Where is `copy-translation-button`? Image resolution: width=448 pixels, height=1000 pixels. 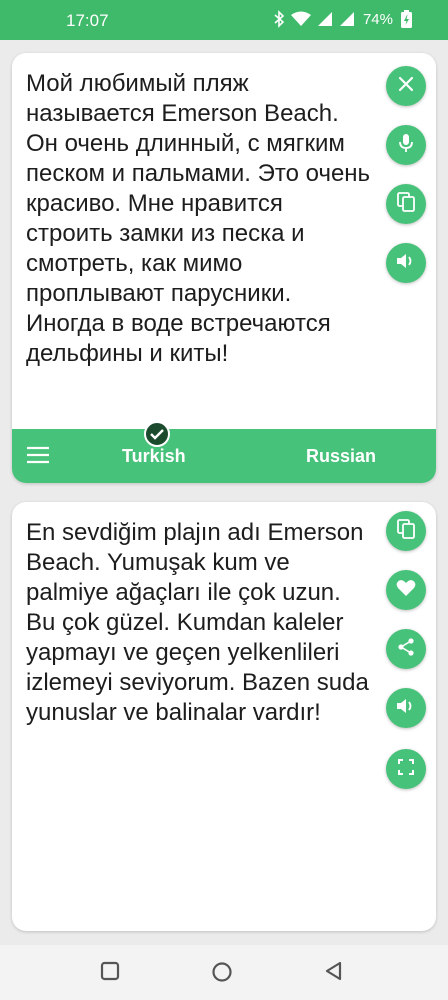
copy-translation-button is located at coordinates (406, 531).